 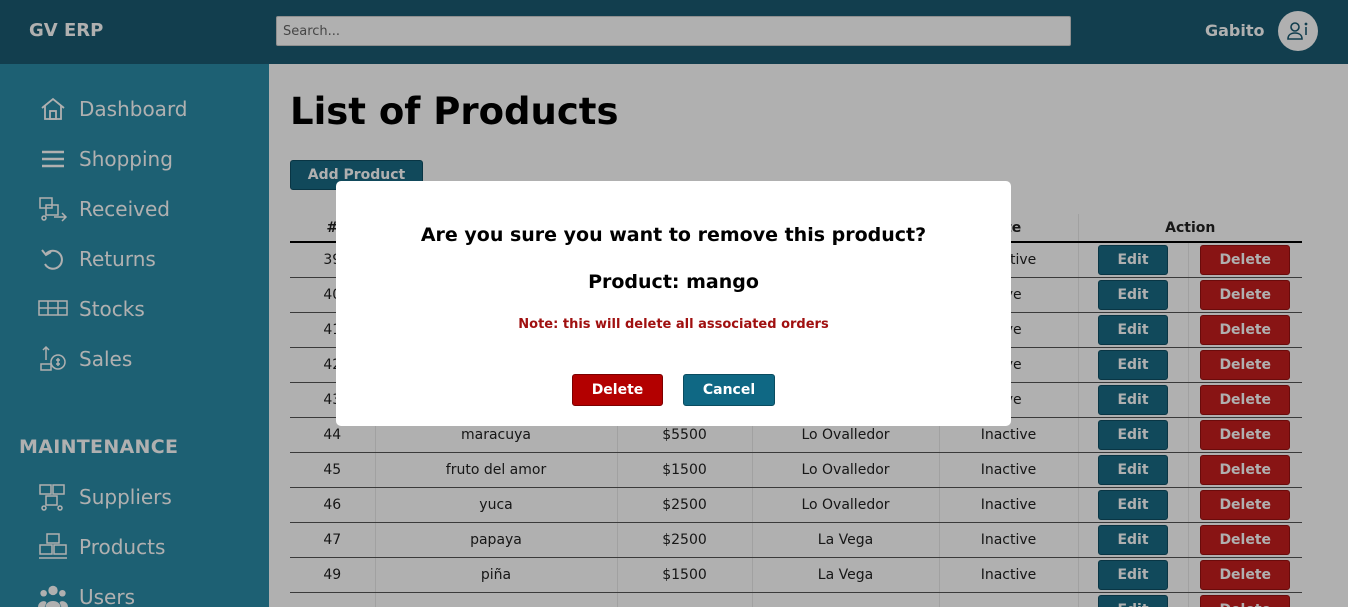 What do you see at coordinates (617, 390) in the screenshot?
I see `confirm-delete-button: Delete` at bounding box center [617, 390].